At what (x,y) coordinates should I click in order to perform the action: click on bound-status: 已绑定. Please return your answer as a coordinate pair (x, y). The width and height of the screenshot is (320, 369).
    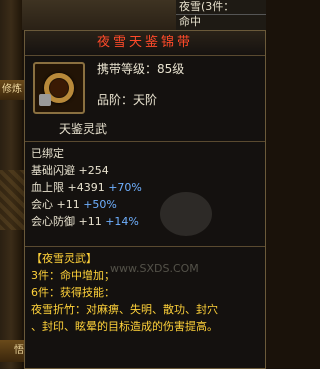
    Looking at the image, I should click on (47, 153).